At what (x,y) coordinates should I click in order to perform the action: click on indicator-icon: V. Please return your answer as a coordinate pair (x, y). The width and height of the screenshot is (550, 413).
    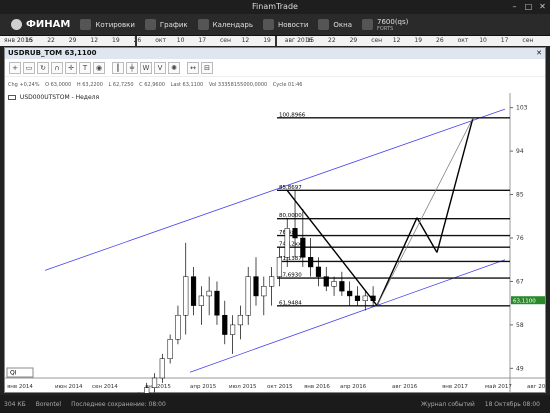
    Looking at the image, I should click on (160, 67).